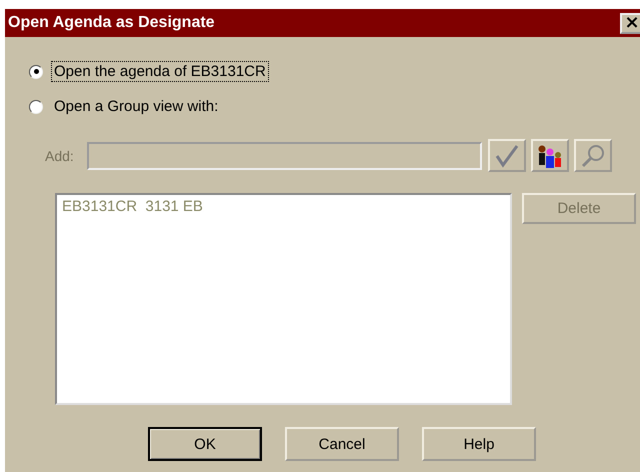 The height and width of the screenshot is (472, 640). Describe the element at coordinates (60, 156) in the screenshot. I see `add-label: Add:` at that location.